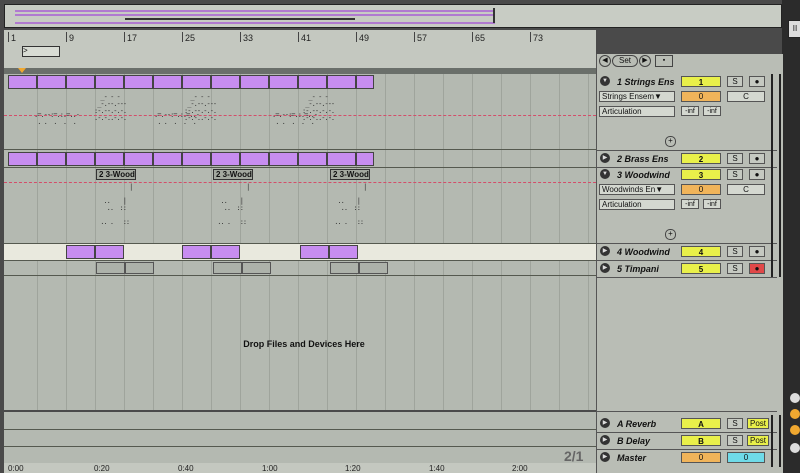 This screenshot has height=473, width=800. What do you see at coordinates (631, 458) in the screenshot?
I see `track-name: Master` at bounding box center [631, 458].